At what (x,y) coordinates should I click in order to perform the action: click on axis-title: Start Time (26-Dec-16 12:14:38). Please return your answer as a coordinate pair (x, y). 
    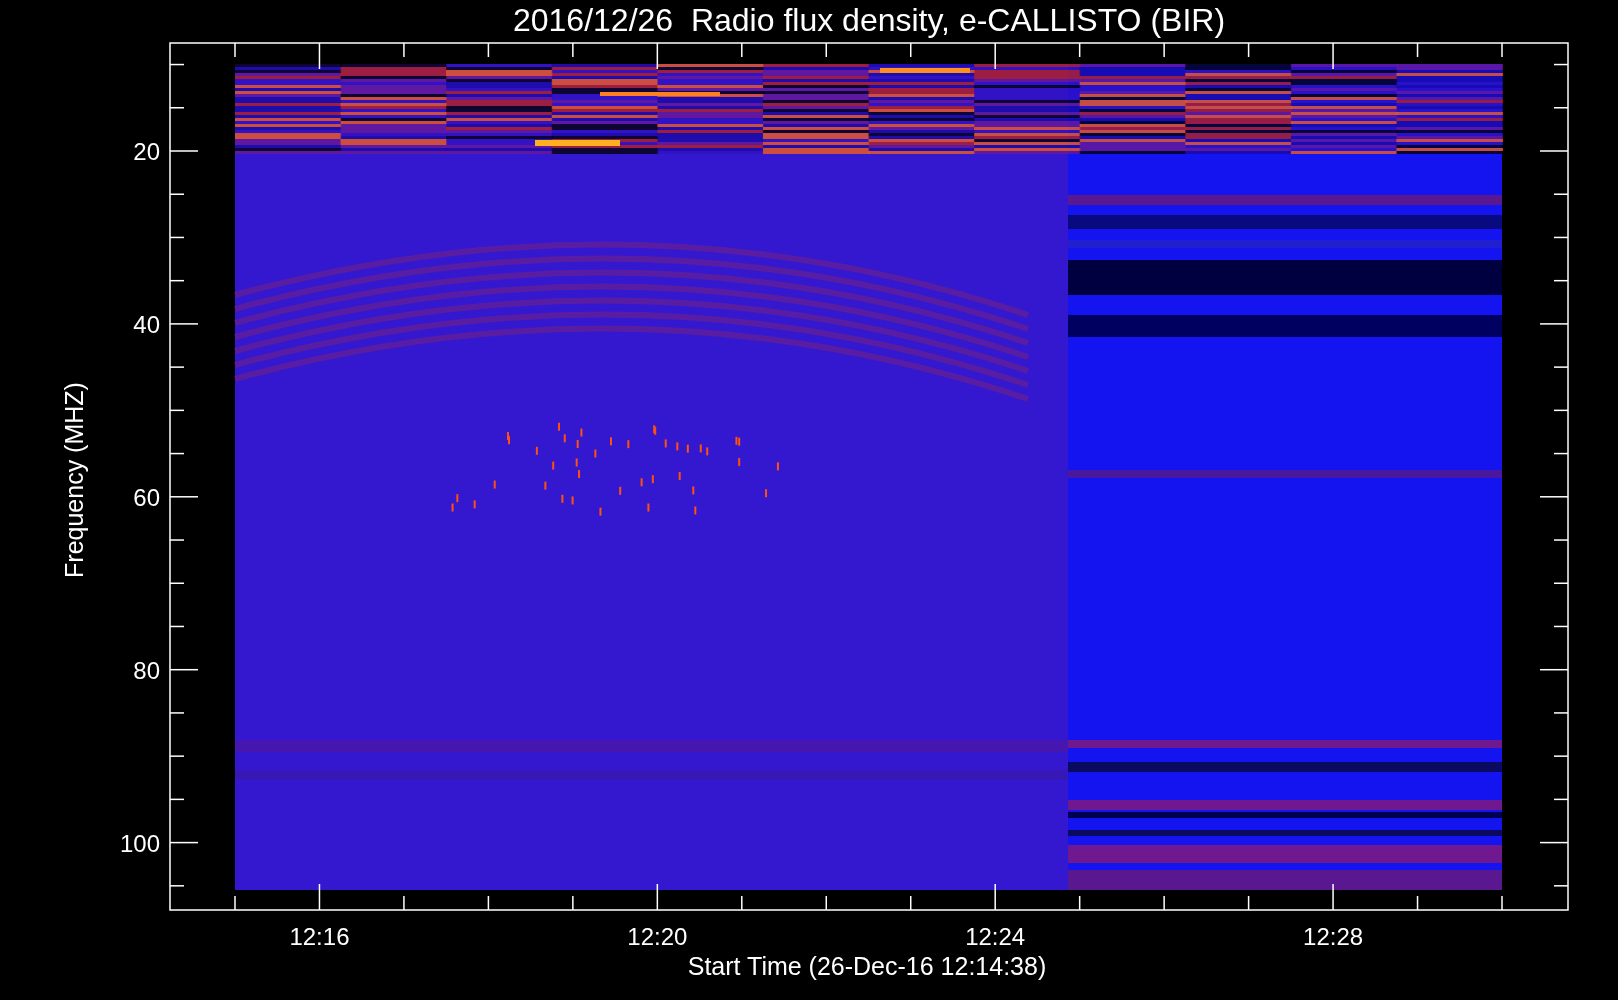
    Looking at the image, I should click on (867, 966).